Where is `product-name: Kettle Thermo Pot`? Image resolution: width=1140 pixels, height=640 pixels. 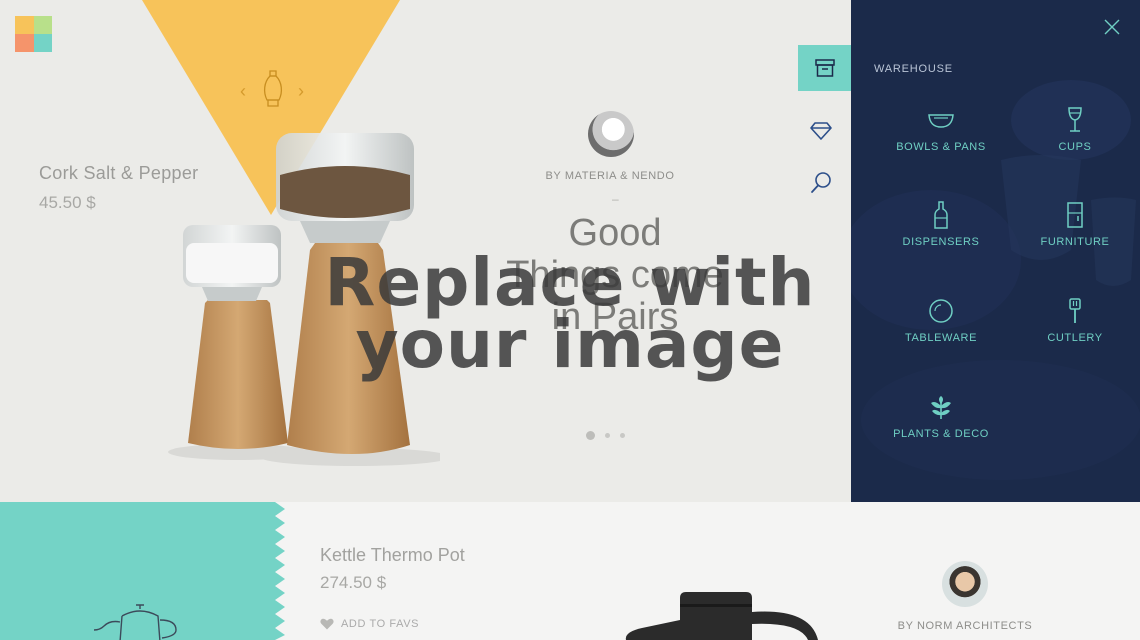
product-name: Kettle Thermo Pot is located at coordinates (392, 555).